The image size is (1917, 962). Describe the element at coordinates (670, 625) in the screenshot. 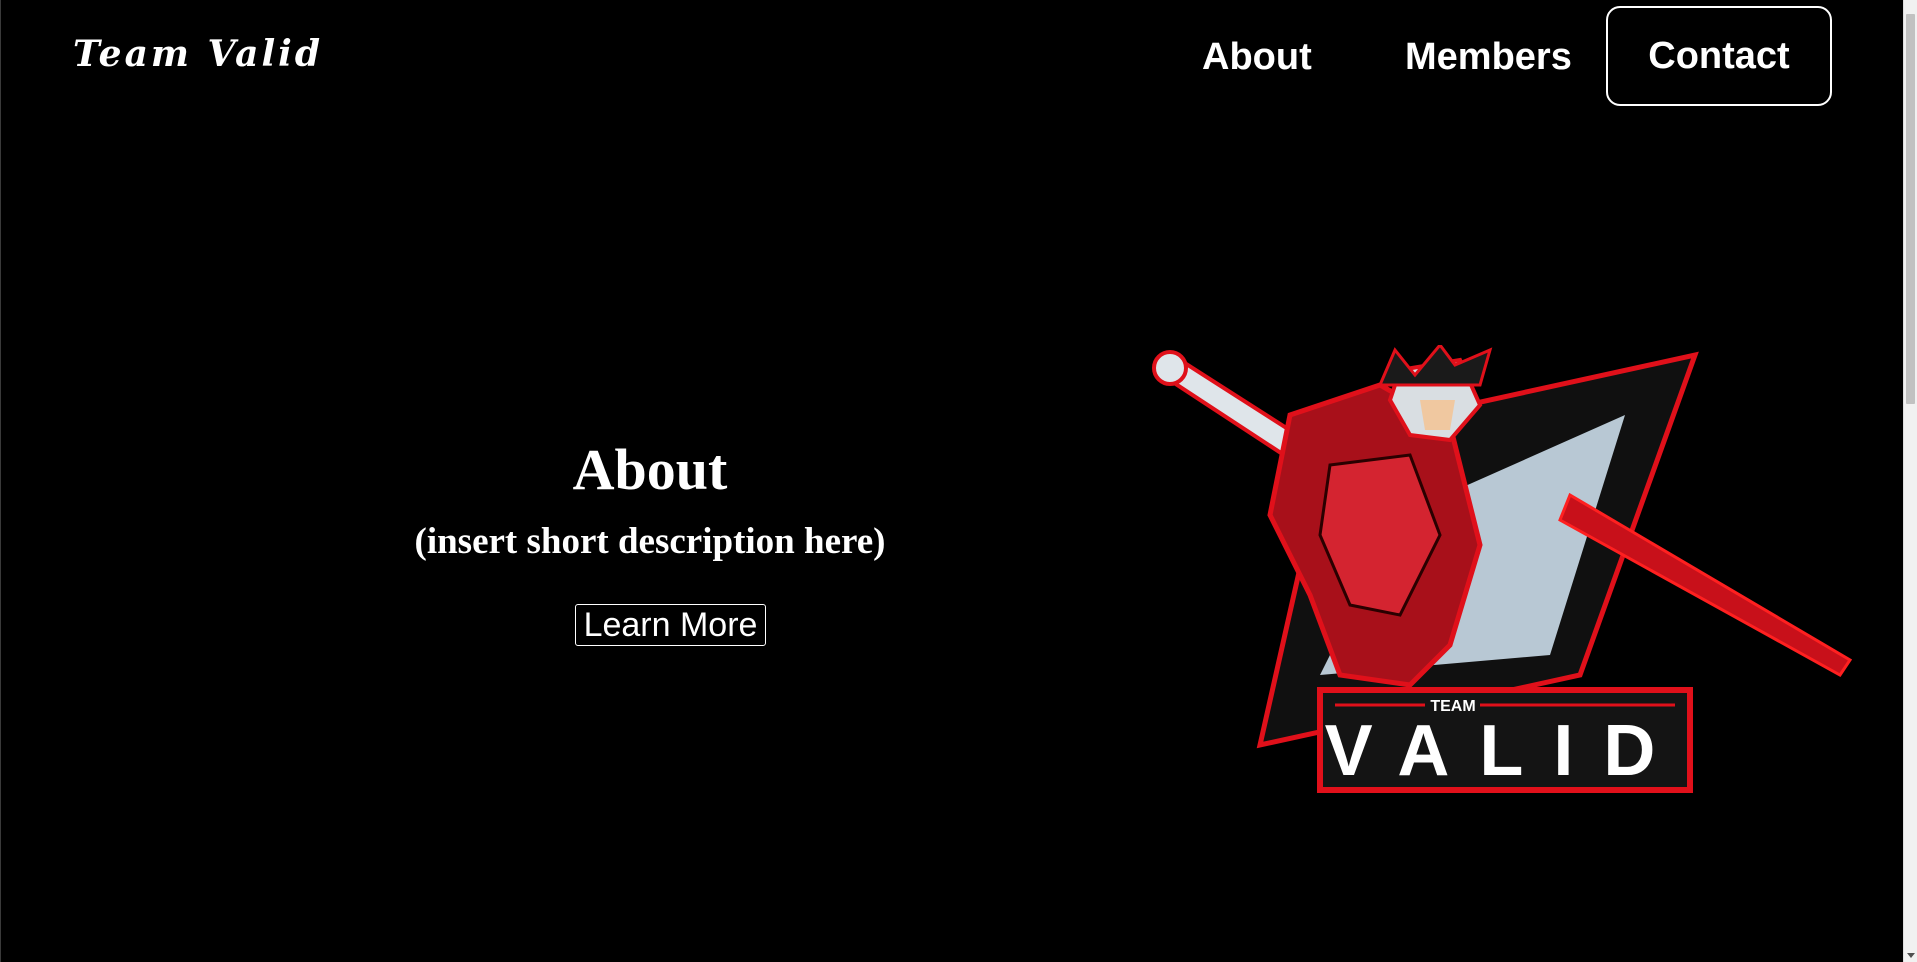

I see `learn-more-button: Learn More` at that location.